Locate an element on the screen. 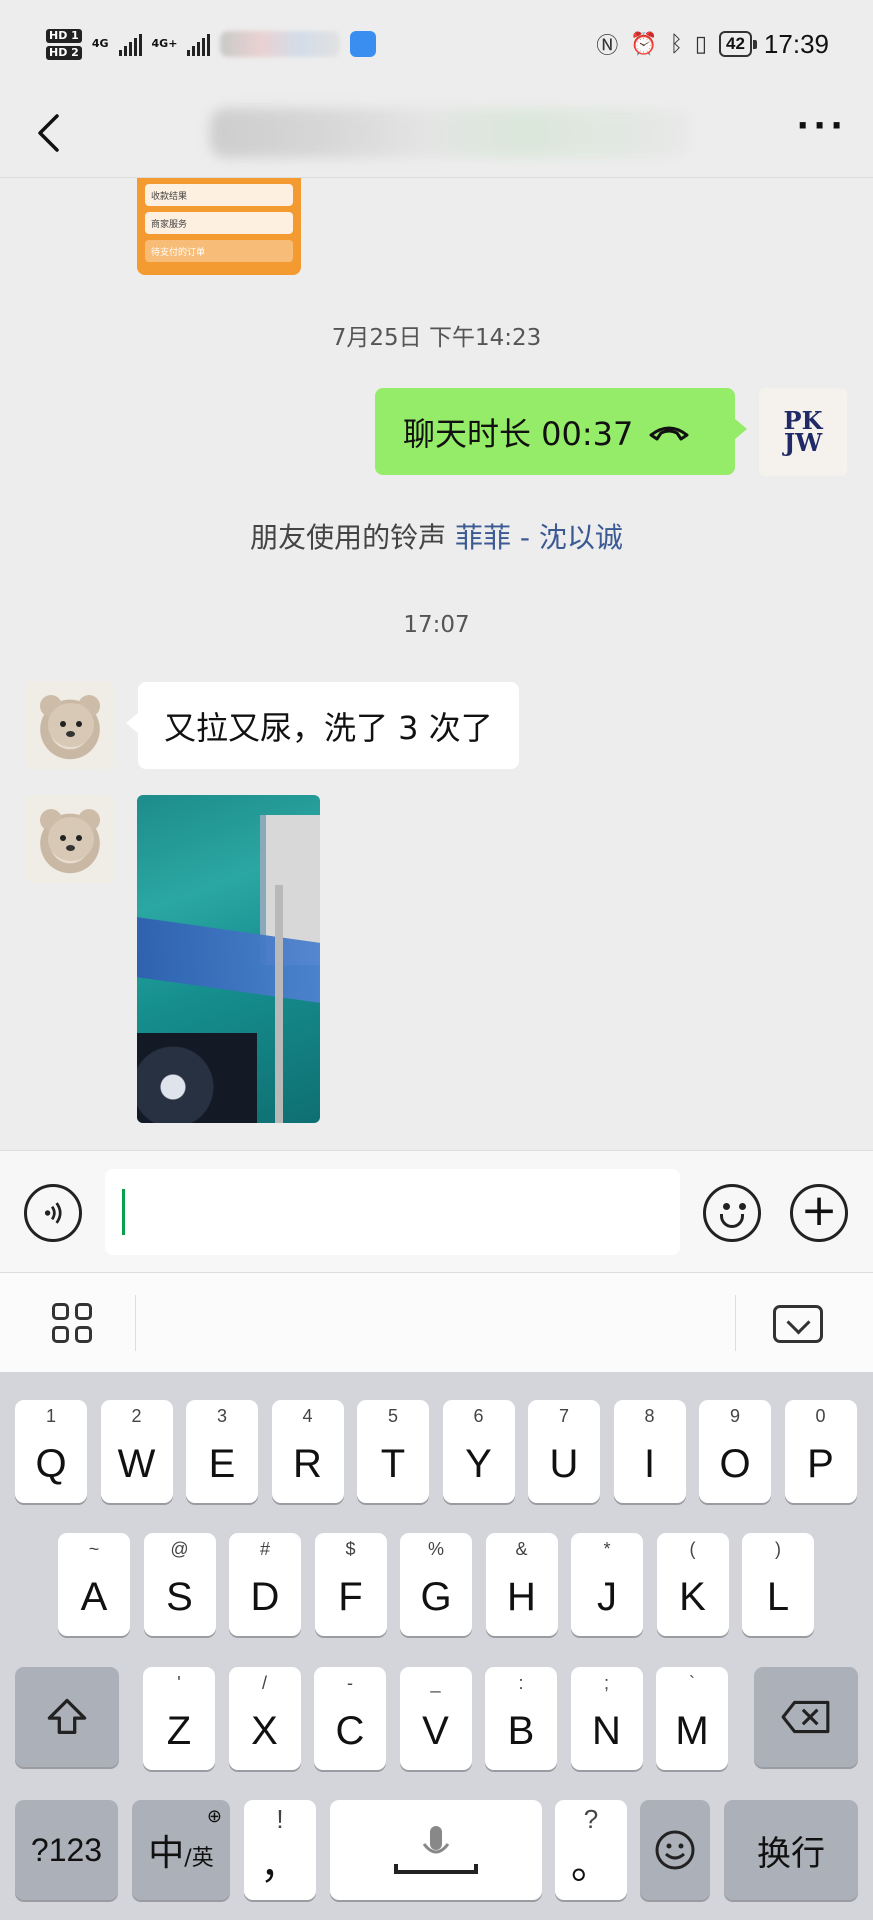 Image resolution: width=873 pixels, height=1920 pixels. key-main-label: M is located at coordinates (692, 1731).